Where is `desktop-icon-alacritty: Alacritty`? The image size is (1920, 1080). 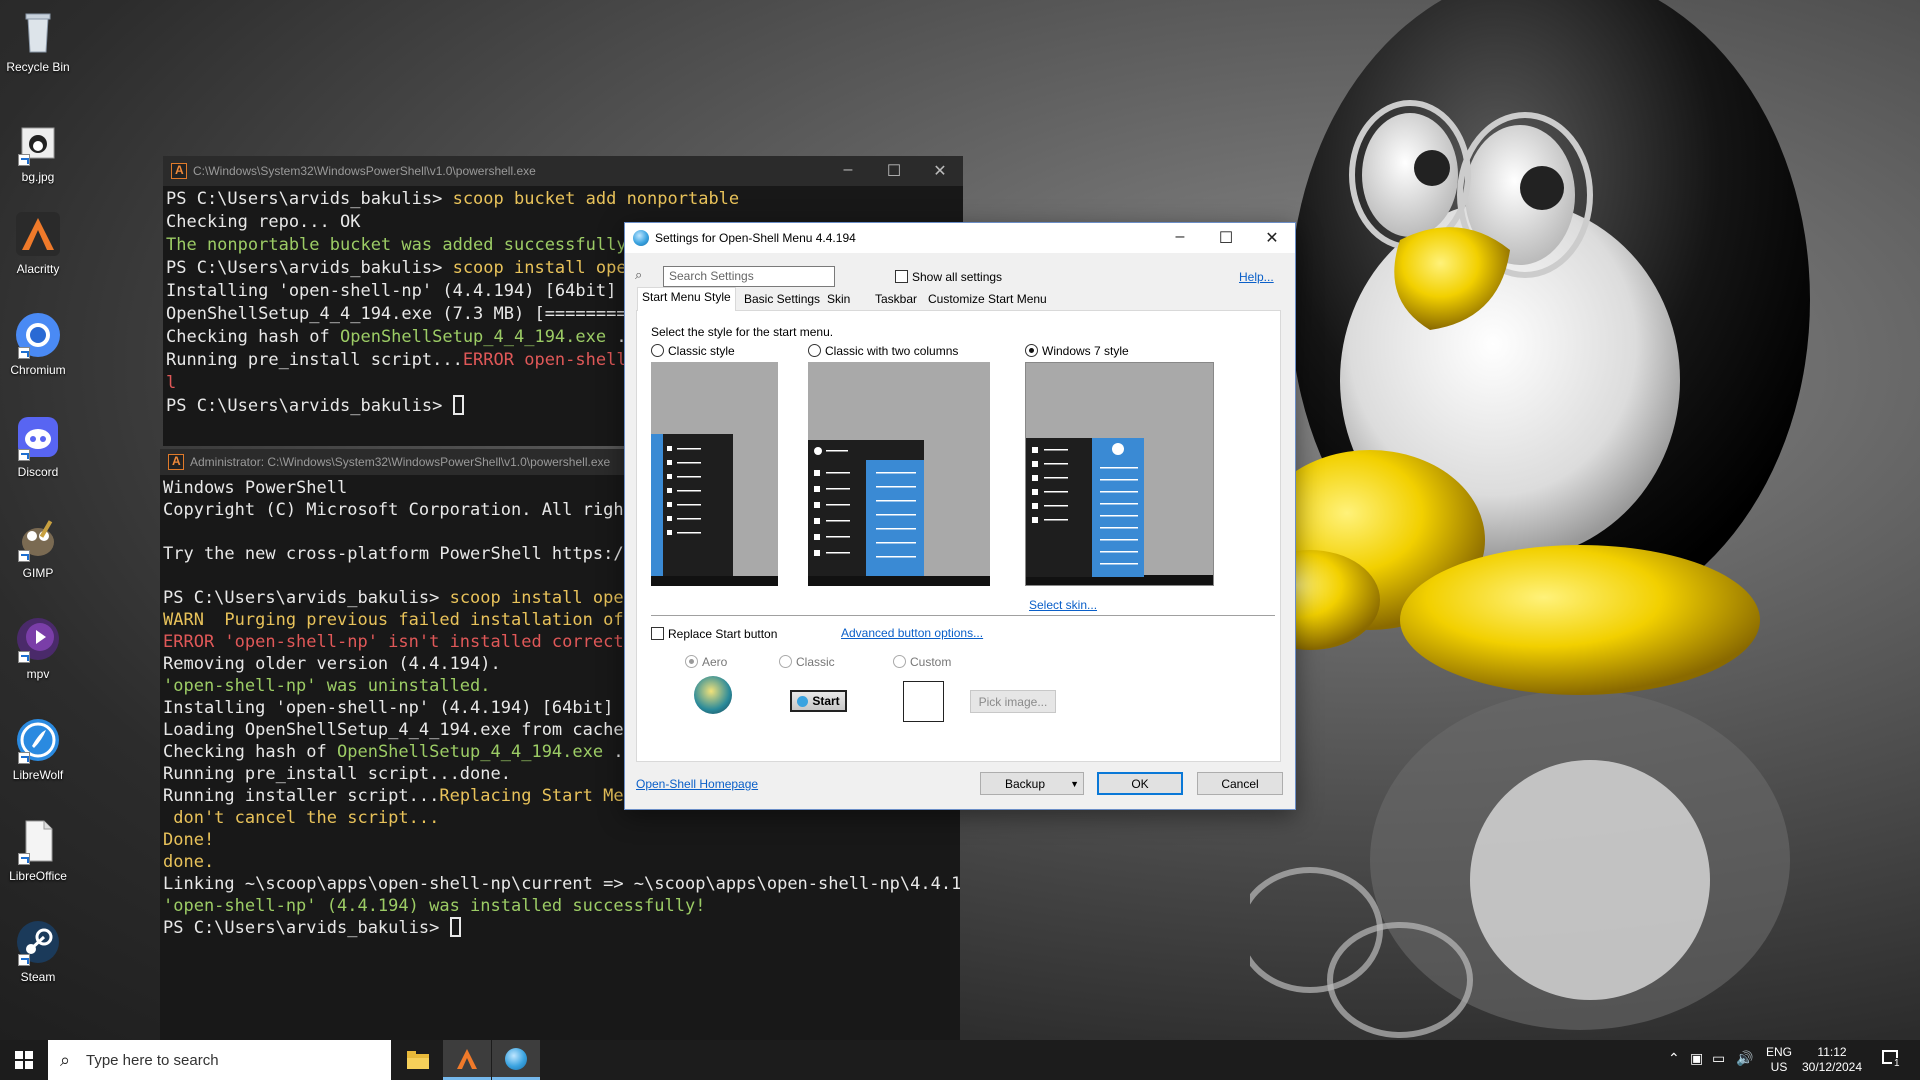 desktop-icon-alacritty: Alacritty is located at coordinates (38, 243).